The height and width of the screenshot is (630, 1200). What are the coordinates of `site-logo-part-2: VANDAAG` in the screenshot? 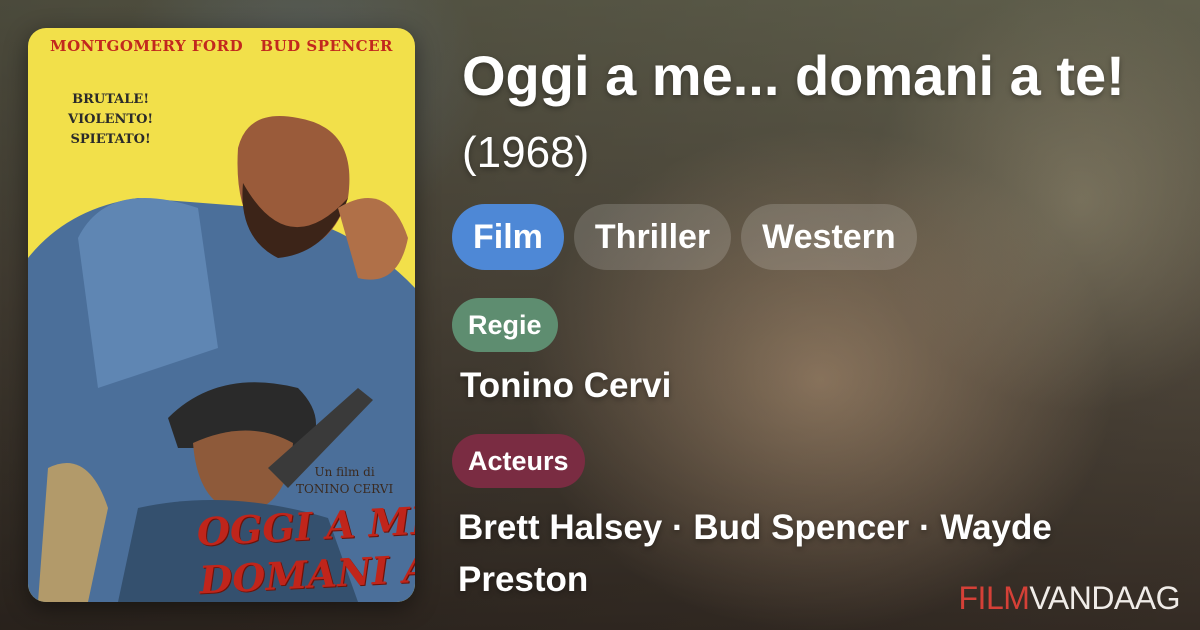 It's located at (1104, 598).